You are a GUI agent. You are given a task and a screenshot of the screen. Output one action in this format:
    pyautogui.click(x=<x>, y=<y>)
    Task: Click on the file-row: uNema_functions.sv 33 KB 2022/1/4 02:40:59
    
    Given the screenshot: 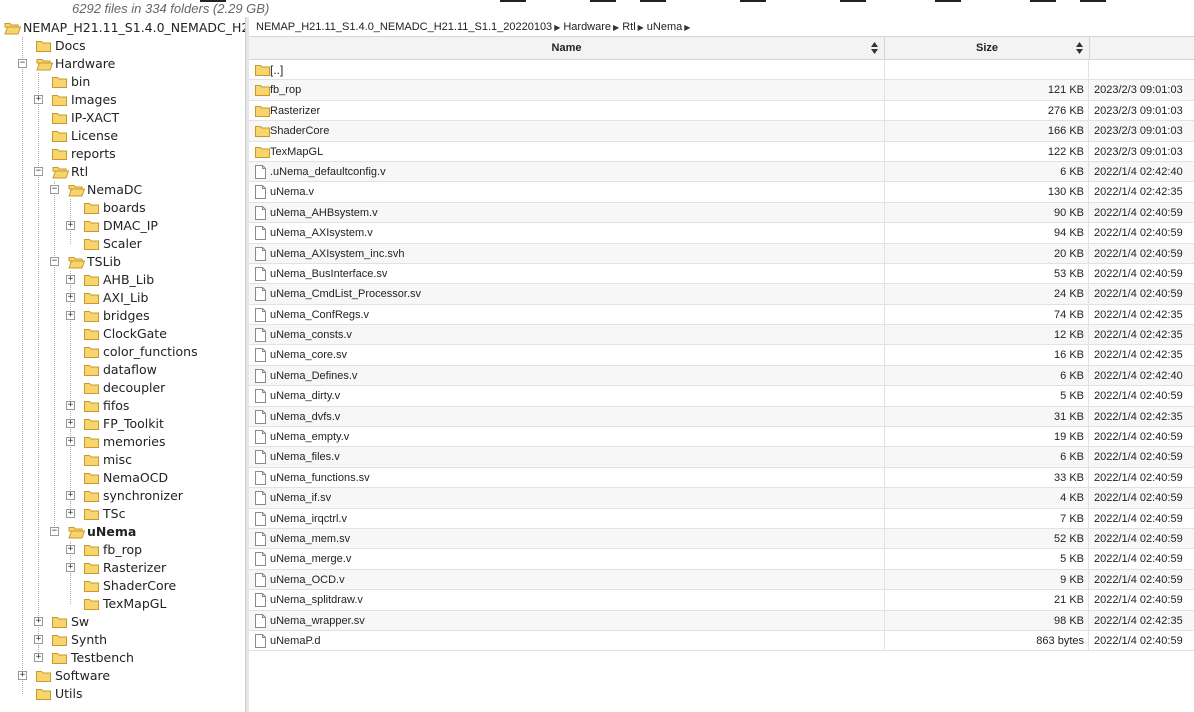 What is the action you would take?
    pyautogui.click(x=721, y=478)
    